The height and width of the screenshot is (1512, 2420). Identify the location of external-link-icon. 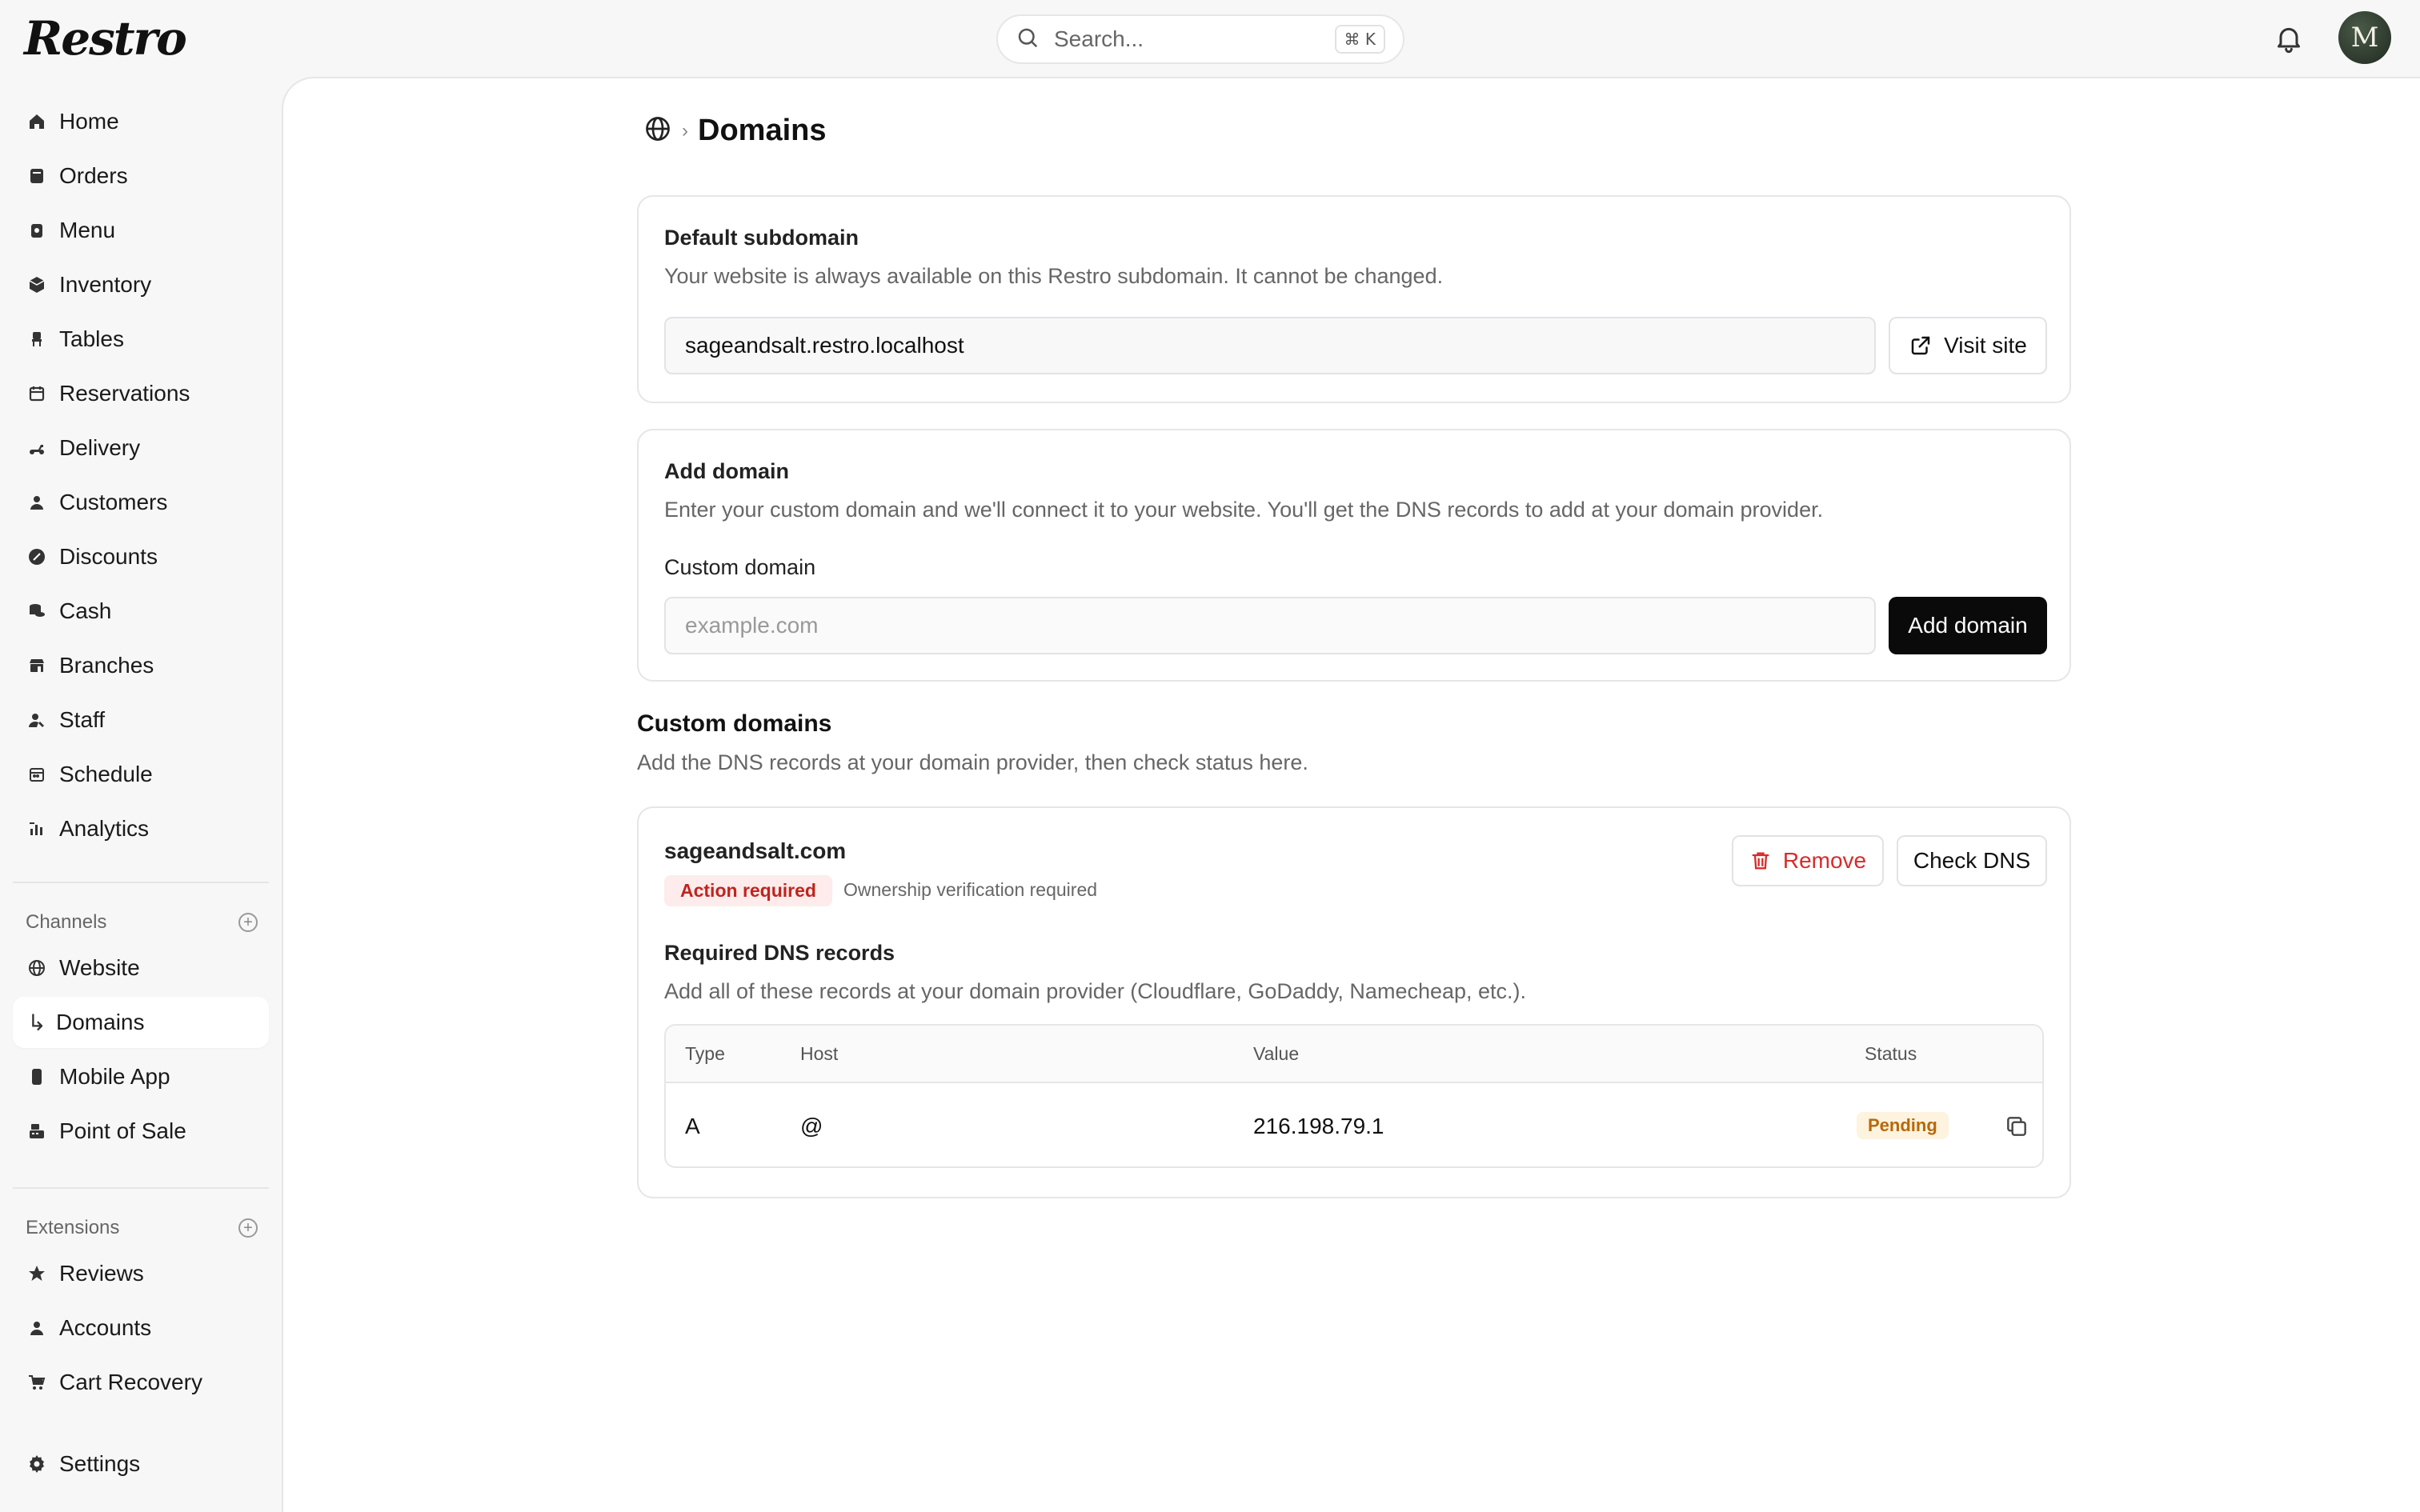
(1921, 346).